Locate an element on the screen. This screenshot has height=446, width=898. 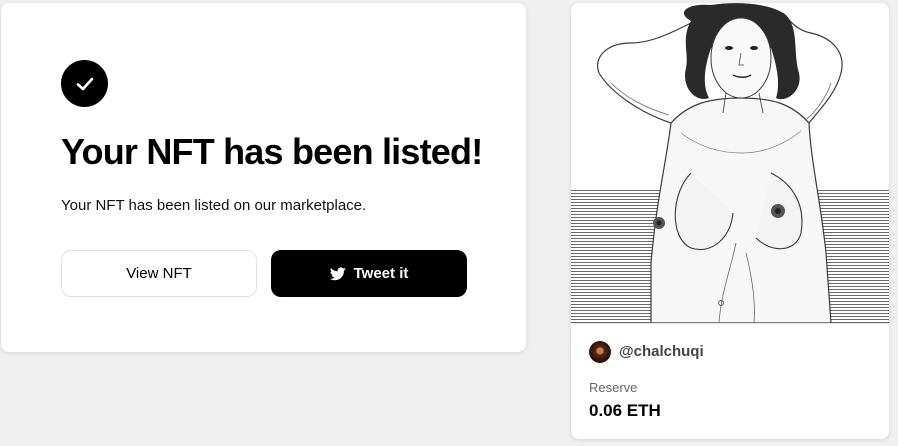
tweet-it-label: Tweet it is located at coordinates (381, 273).